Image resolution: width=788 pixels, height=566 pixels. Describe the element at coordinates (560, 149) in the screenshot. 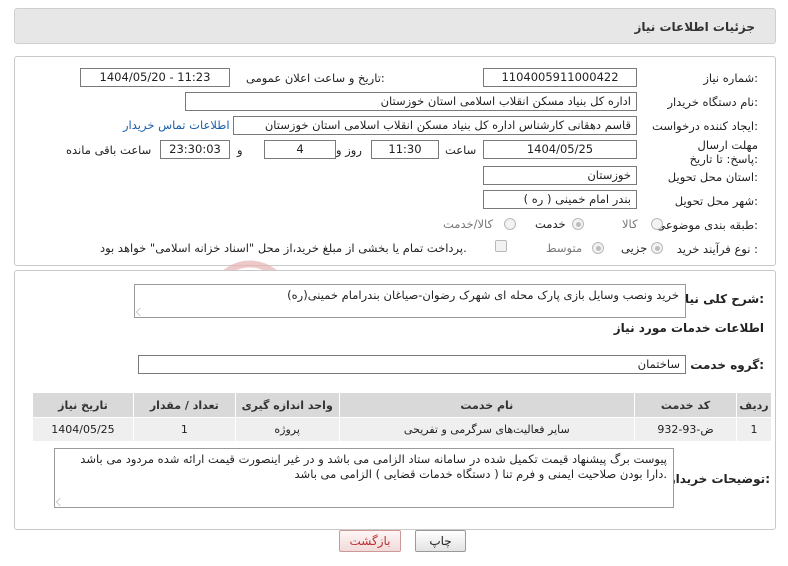

I see `deadline-date-field: 1404/05/25` at that location.